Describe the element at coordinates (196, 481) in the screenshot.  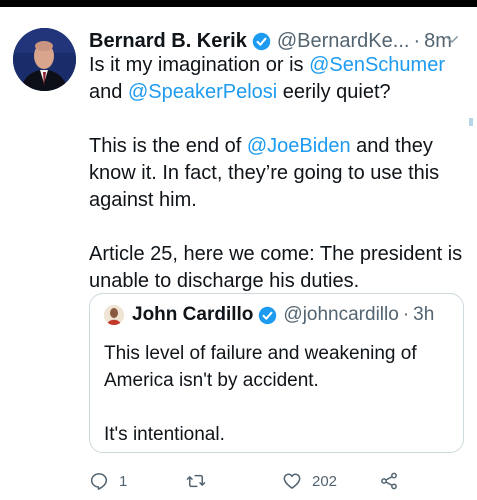
I see `retweet-icon` at that location.